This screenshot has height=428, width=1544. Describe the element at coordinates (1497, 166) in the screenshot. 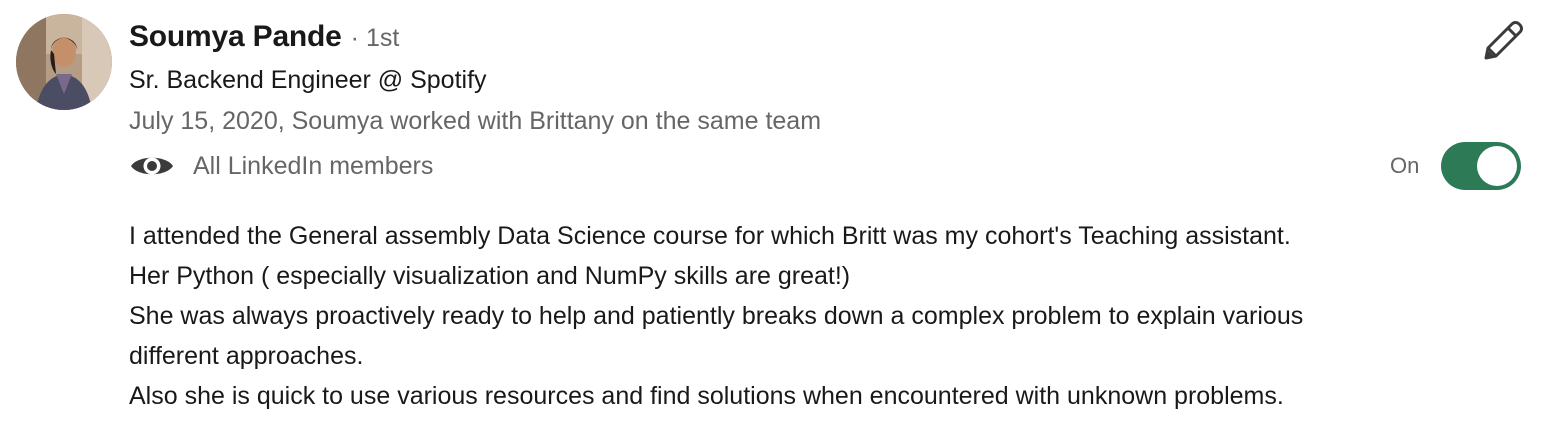

I see `toggle-knob` at that location.